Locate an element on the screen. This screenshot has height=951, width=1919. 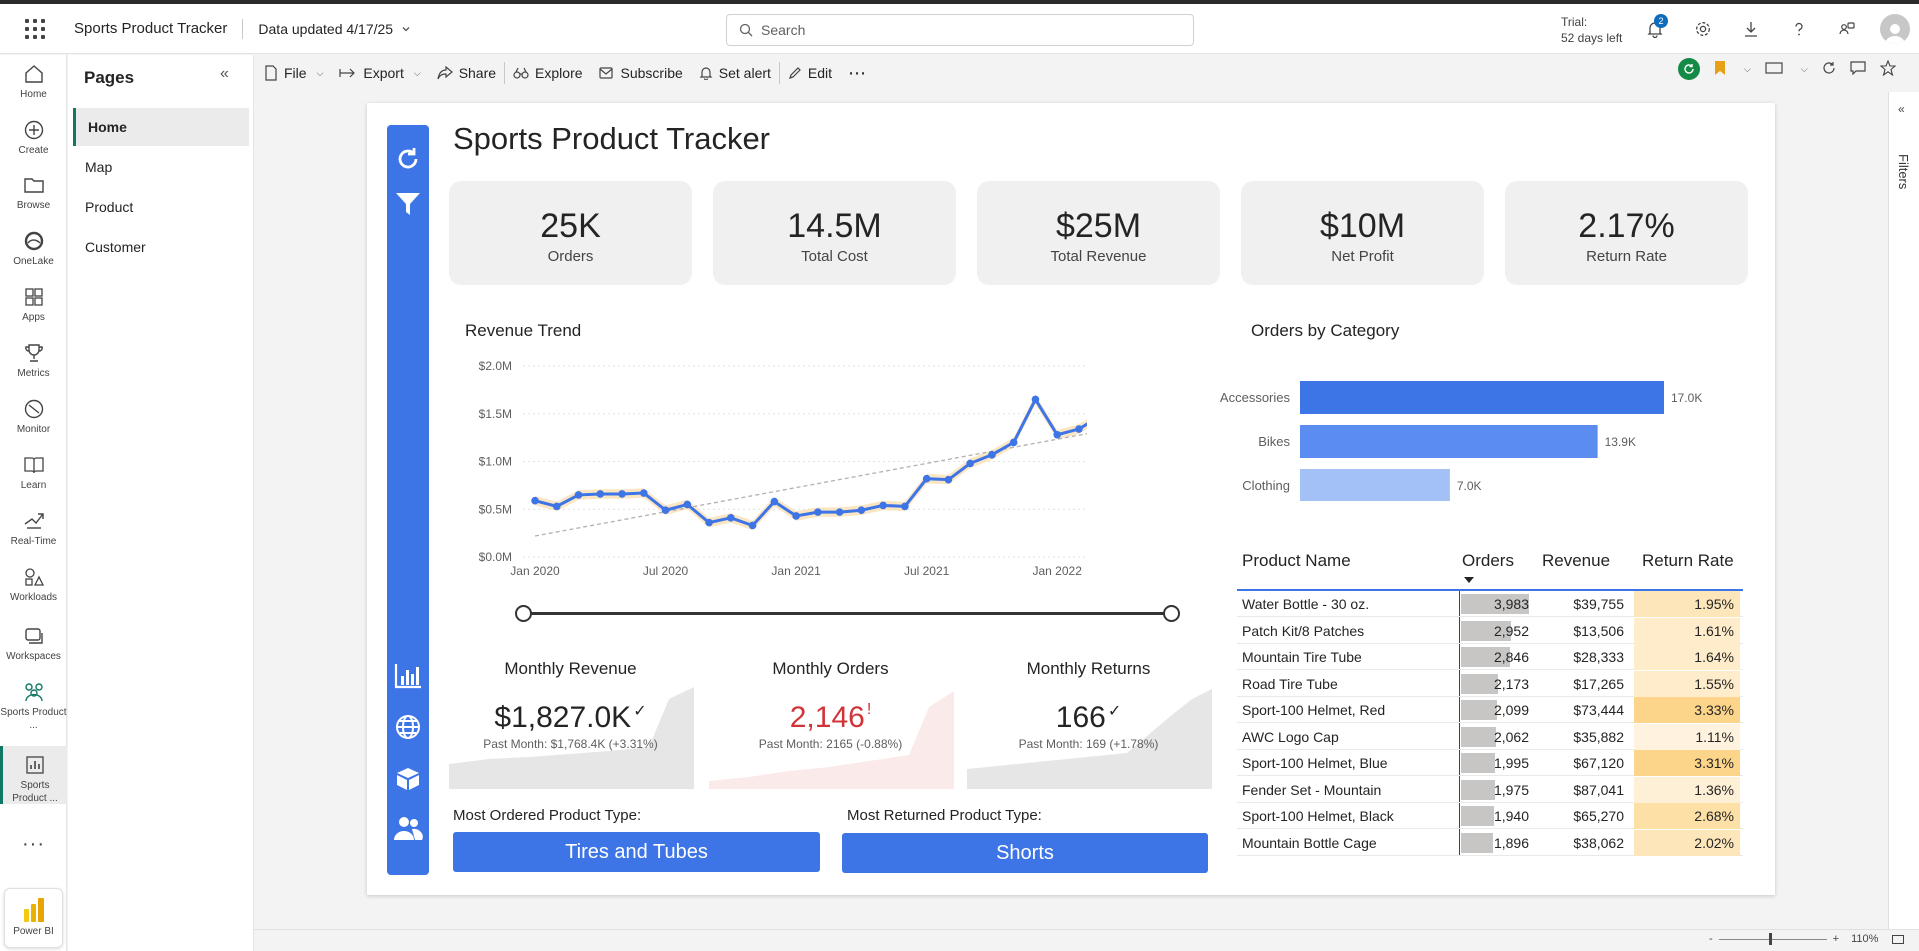
kpi-card-return-rate: 2.17% Return Rate is located at coordinates (1626, 233).